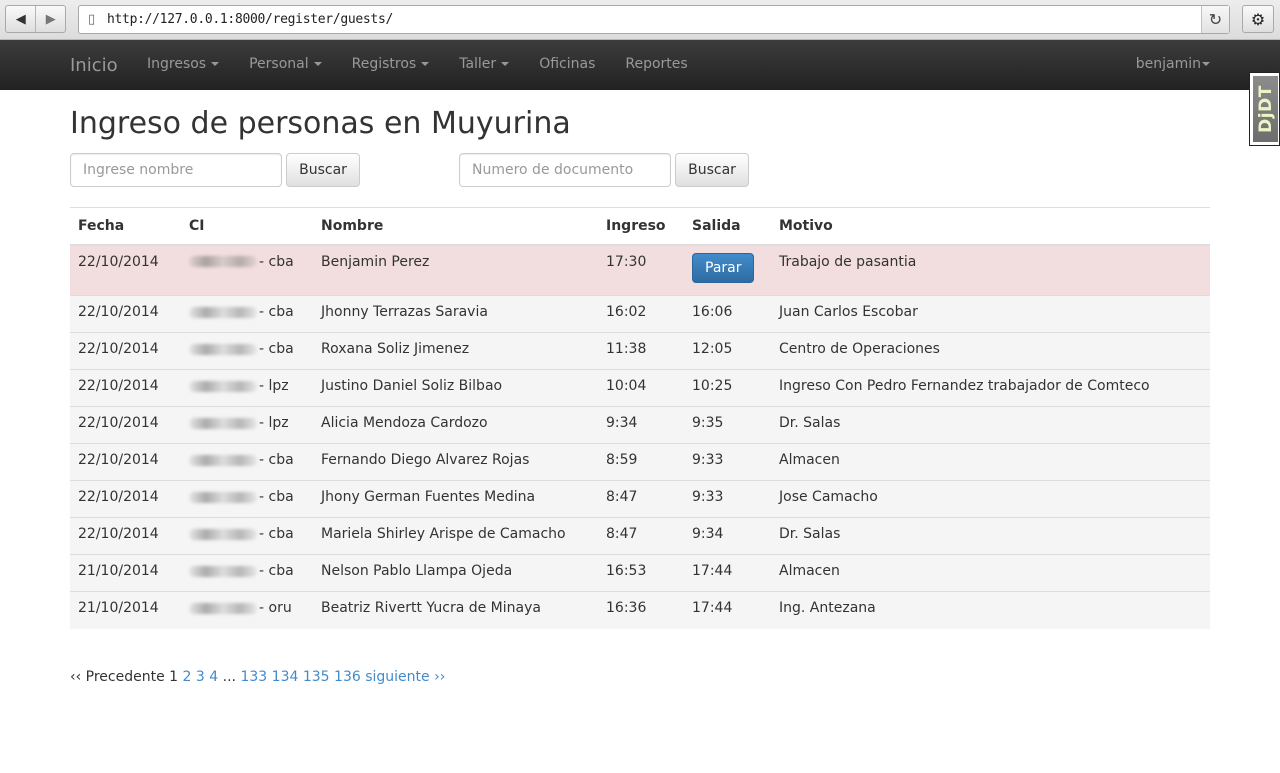  What do you see at coordinates (727, 573) in the screenshot?
I see `cell-salida: 17:44` at bounding box center [727, 573].